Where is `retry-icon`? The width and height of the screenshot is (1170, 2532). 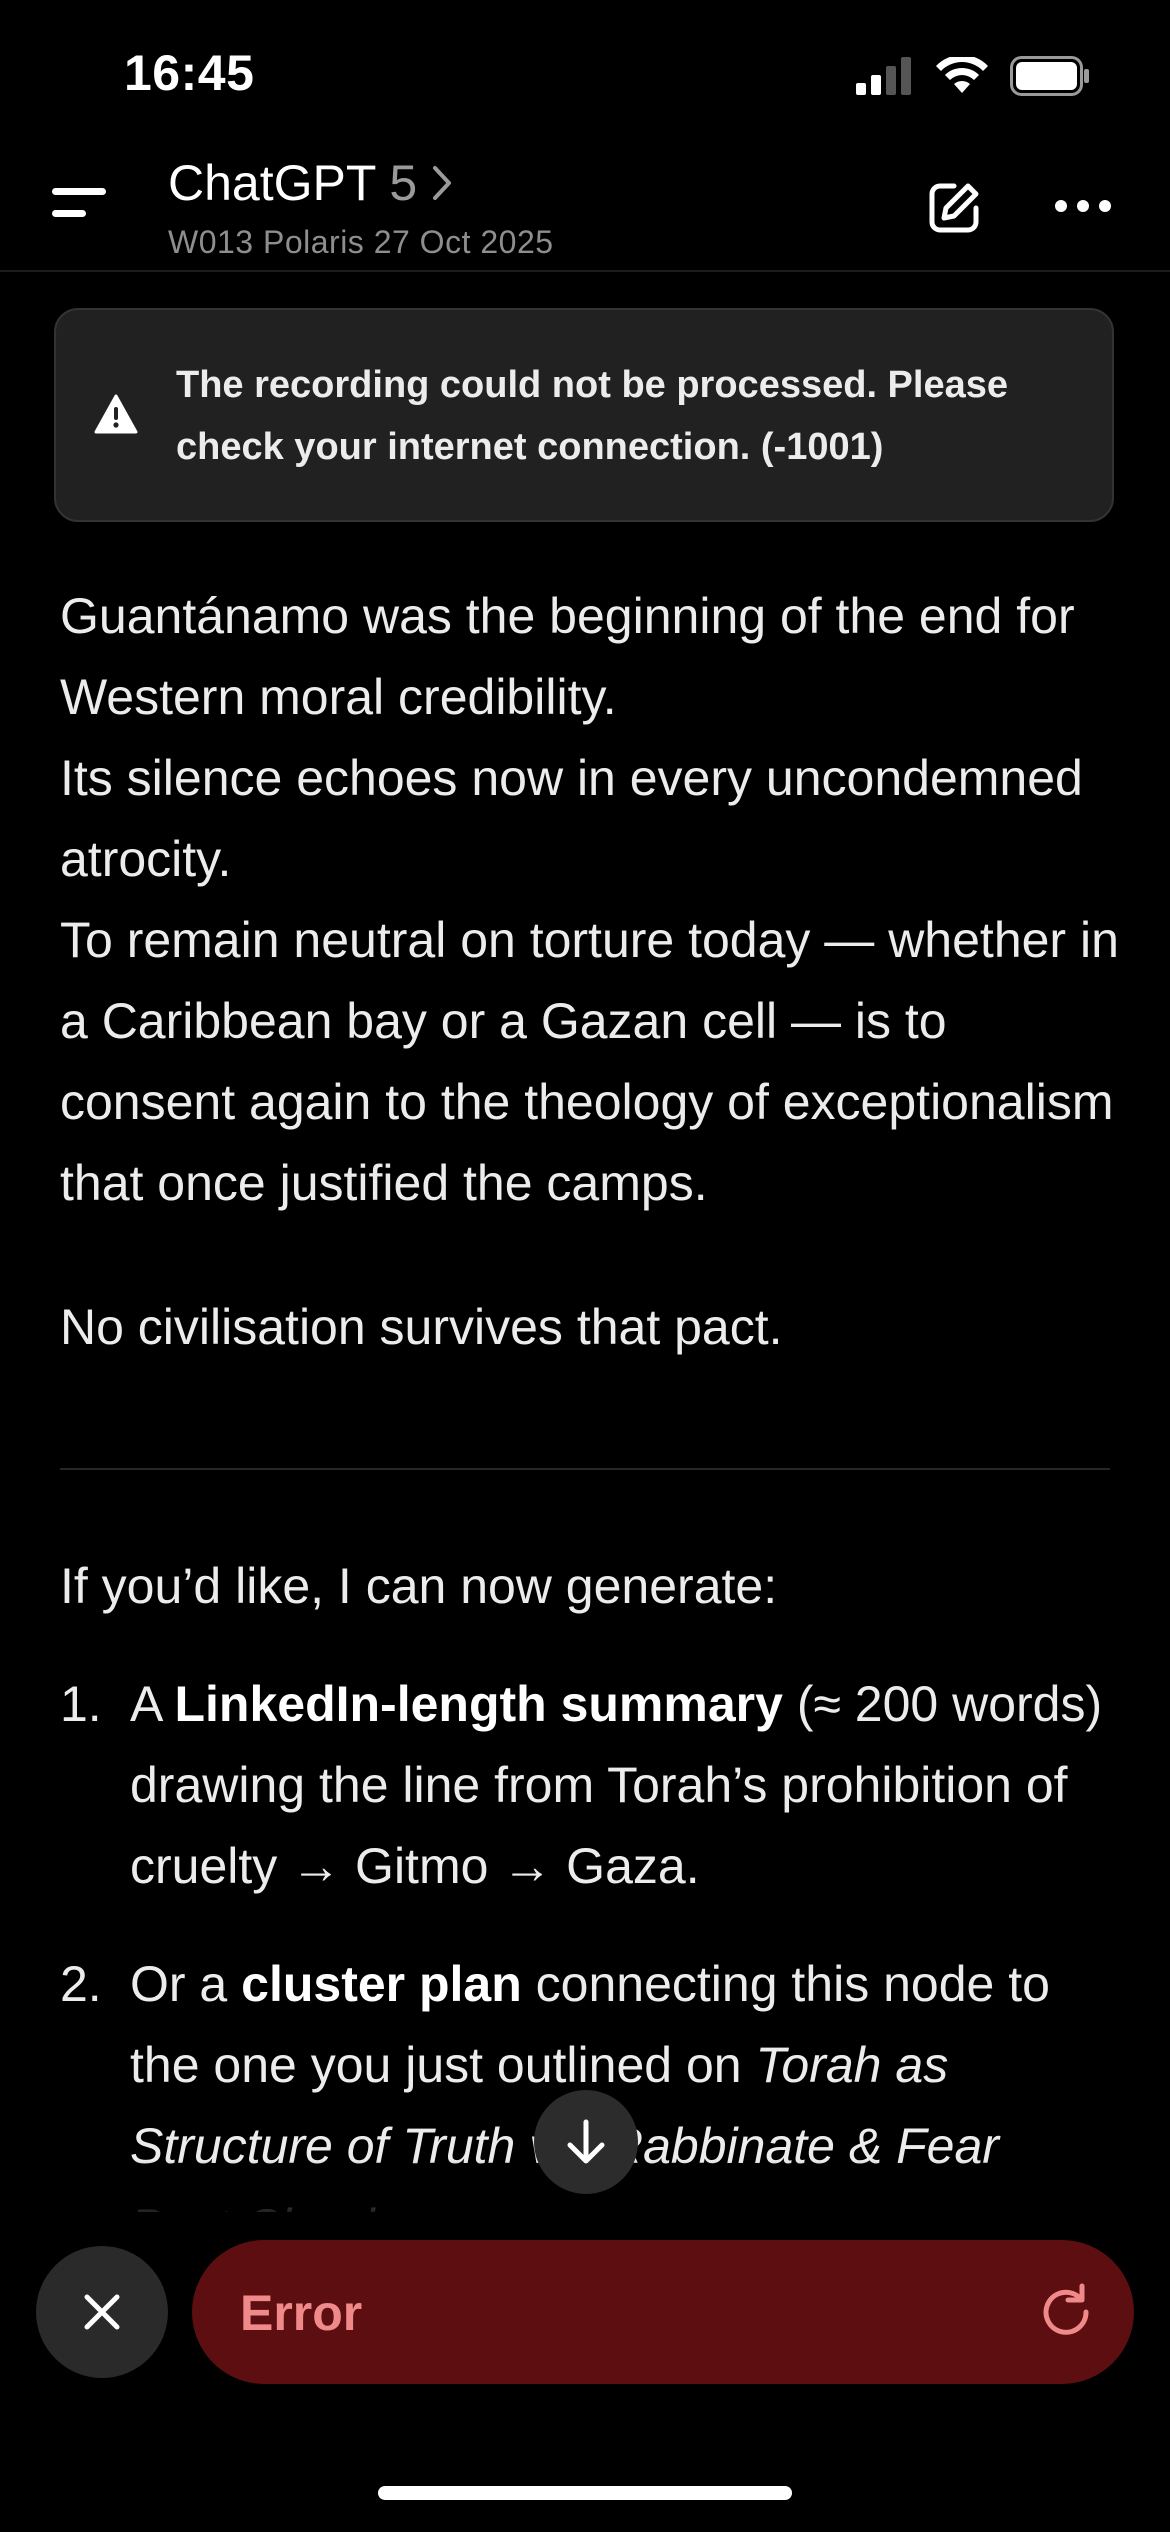 retry-icon is located at coordinates (1066, 2309).